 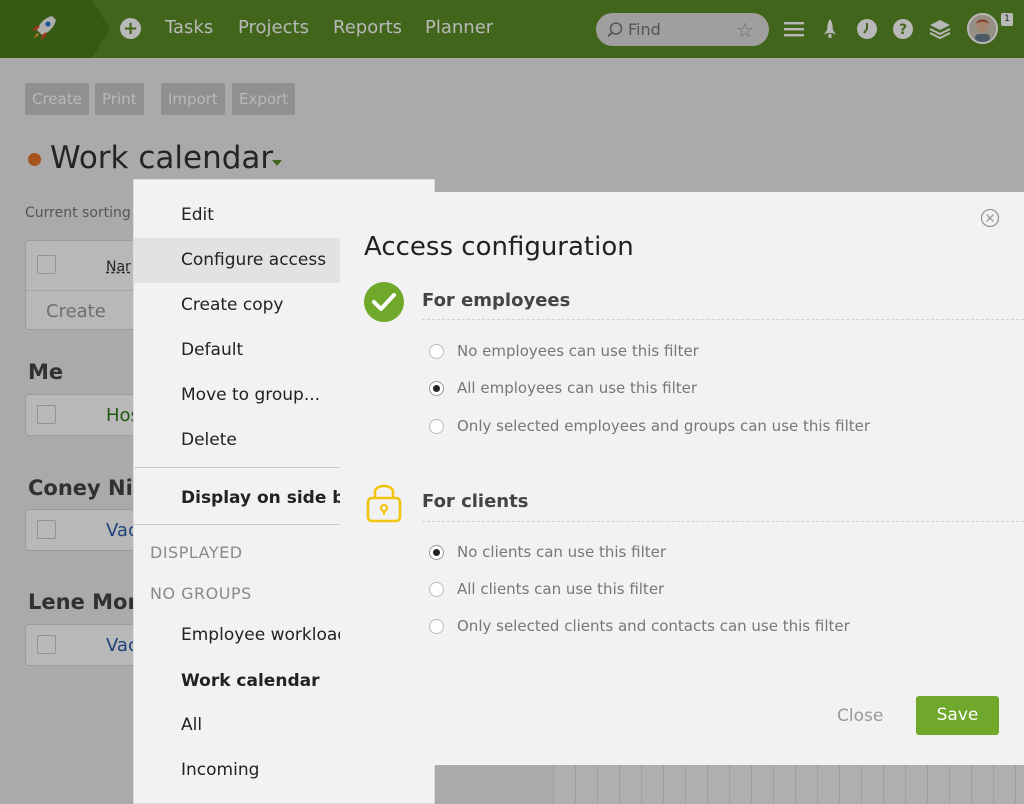 What do you see at coordinates (384, 503) in the screenshot?
I see `lock-icon` at bounding box center [384, 503].